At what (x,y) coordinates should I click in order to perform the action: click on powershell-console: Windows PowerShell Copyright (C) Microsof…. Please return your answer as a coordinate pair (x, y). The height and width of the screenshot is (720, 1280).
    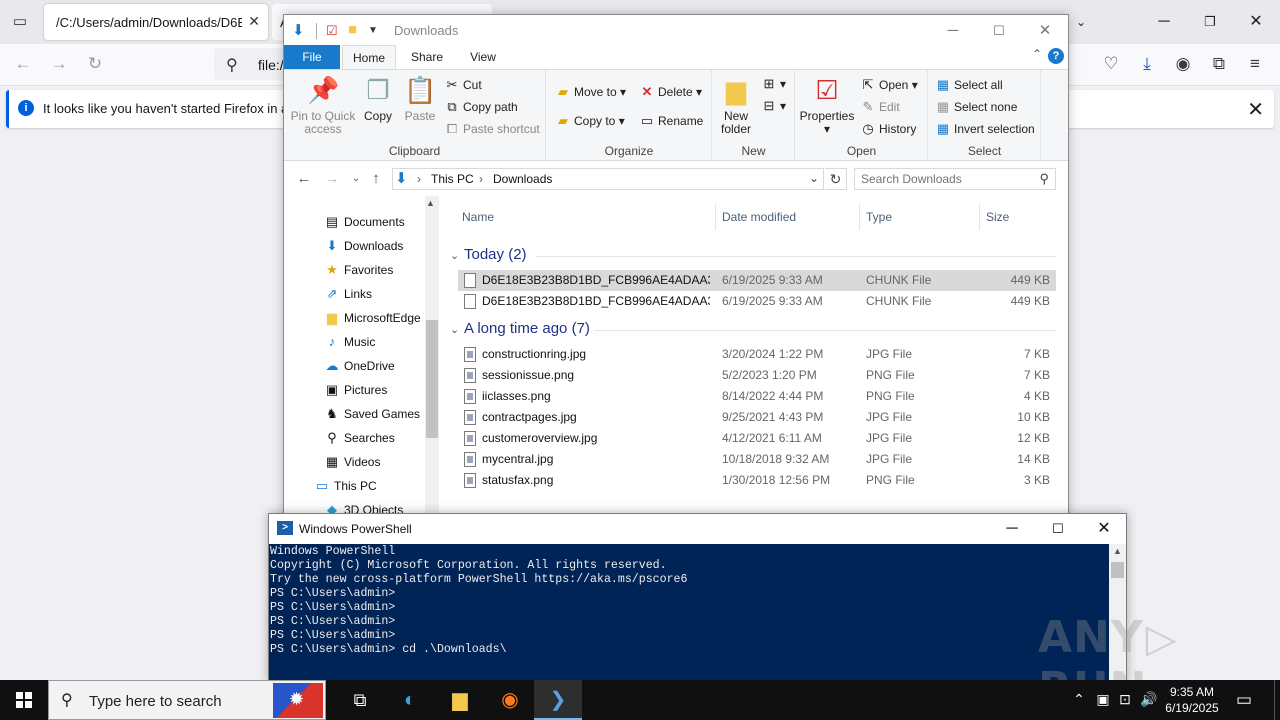
    Looking at the image, I should click on (689, 613).